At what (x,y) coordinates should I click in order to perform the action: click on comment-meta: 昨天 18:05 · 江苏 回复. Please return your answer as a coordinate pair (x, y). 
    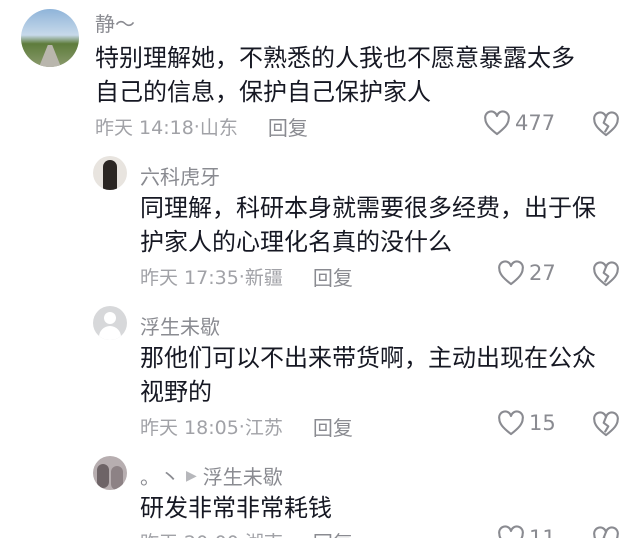
    Looking at the image, I should click on (246, 426).